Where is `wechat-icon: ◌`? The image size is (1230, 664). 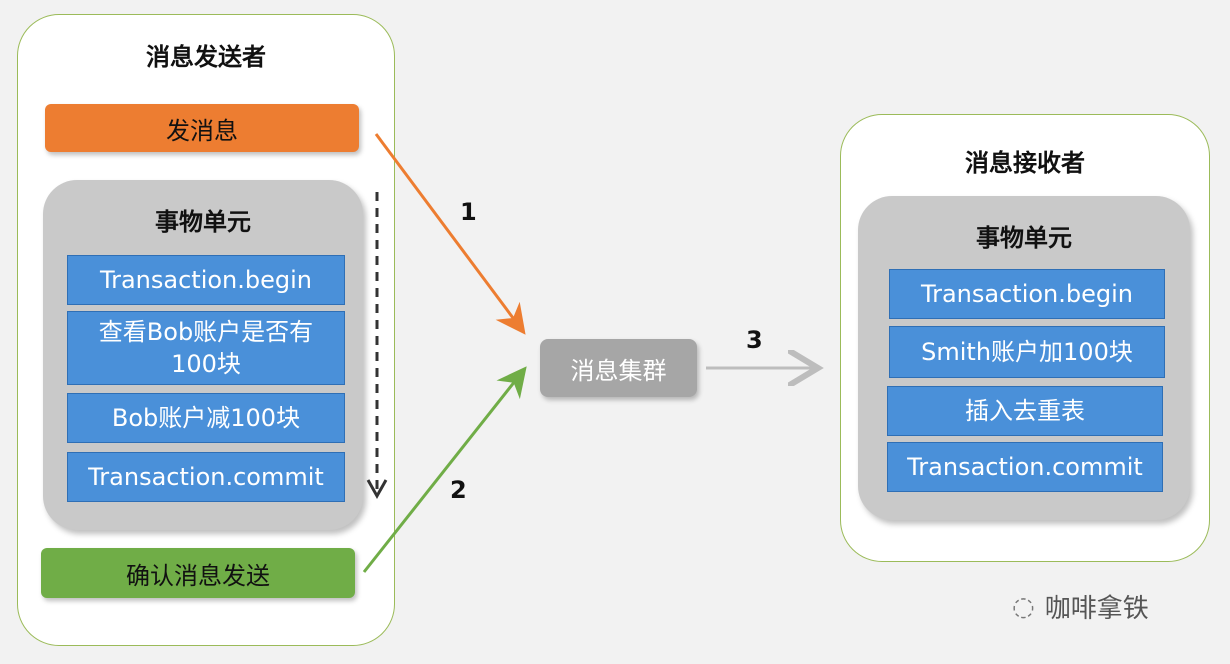
wechat-icon: ◌ is located at coordinates (1023, 606).